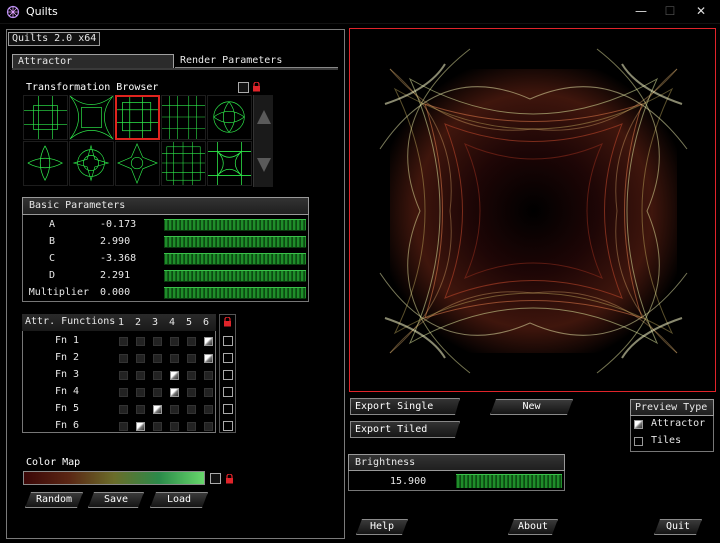  What do you see at coordinates (670, 11) in the screenshot?
I see `maximize-button: ☐` at bounding box center [670, 11].